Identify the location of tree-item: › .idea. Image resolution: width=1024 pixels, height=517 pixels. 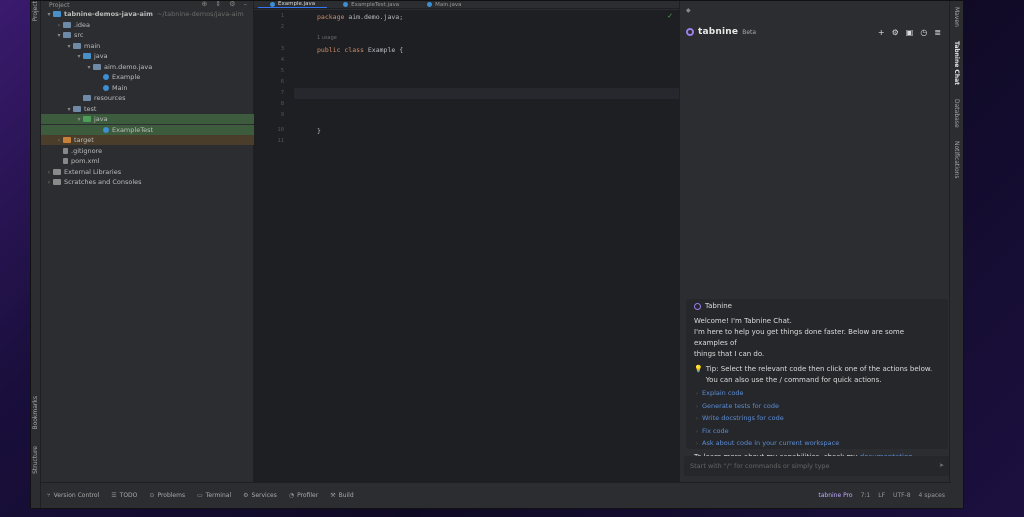
(147, 25).